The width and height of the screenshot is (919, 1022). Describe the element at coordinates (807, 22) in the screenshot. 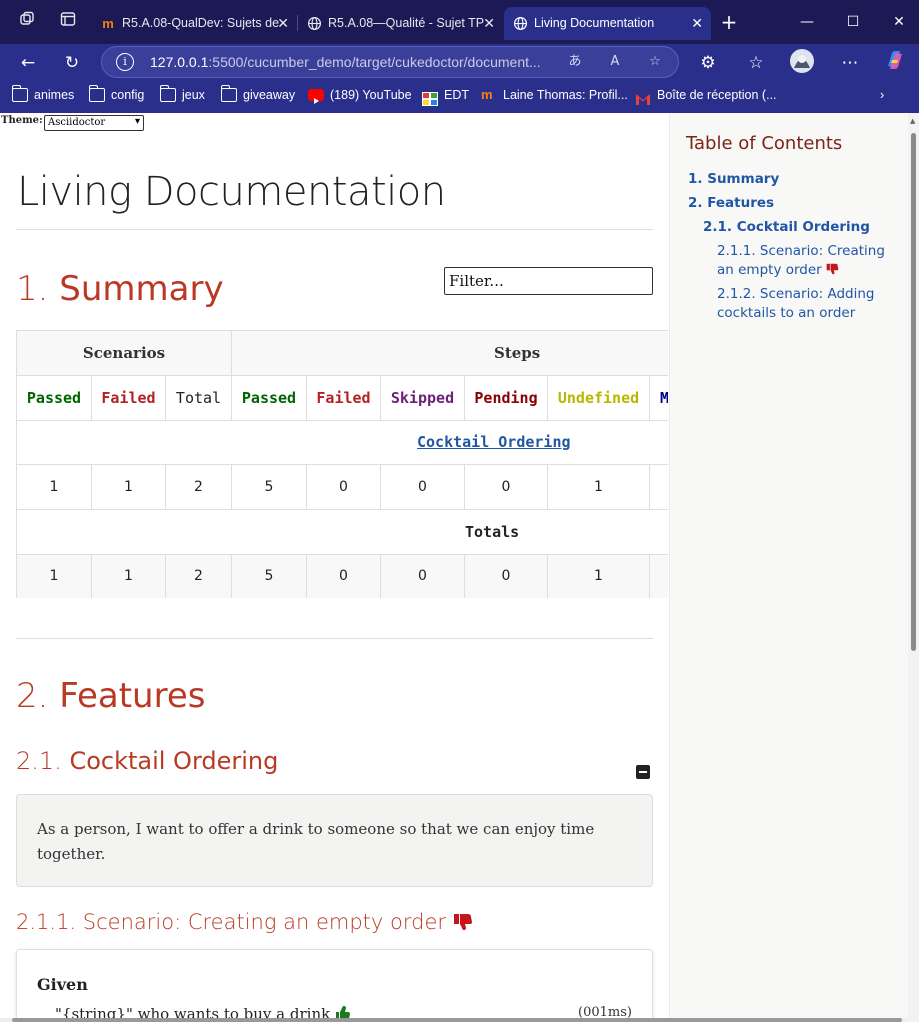

I see `minimize-button: —` at that location.